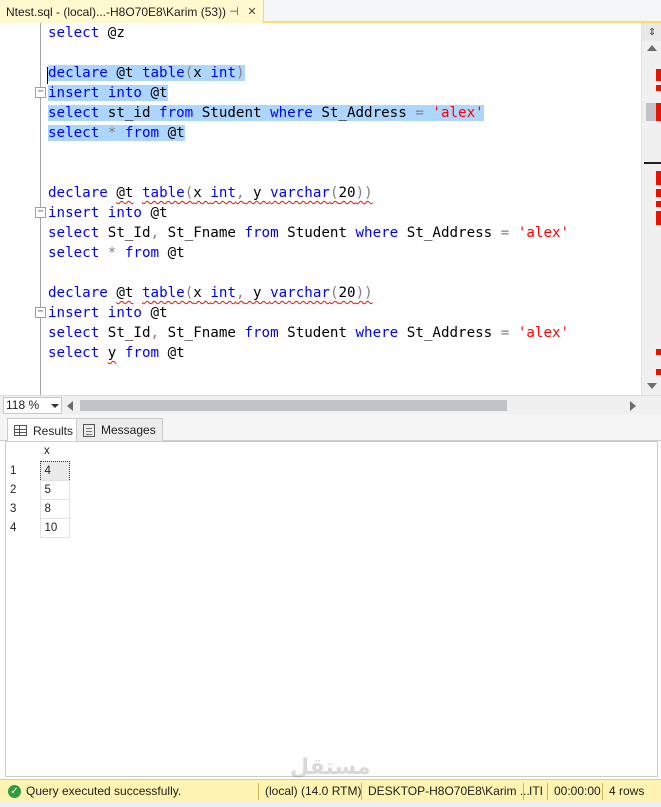  What do you see at coordinates (78, 293) in the screenshot?
I see `code-token: declare` at bounding box center [78, 293].